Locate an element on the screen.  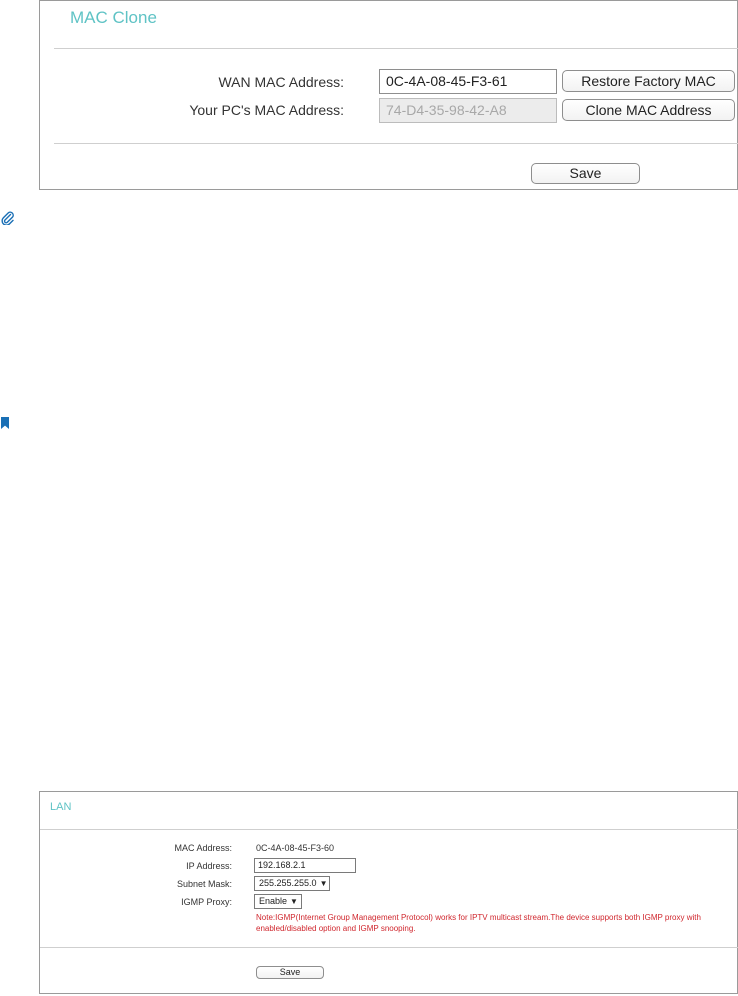
lan-igmp-select: Enable ▼ is located at coordinates (278, 901).